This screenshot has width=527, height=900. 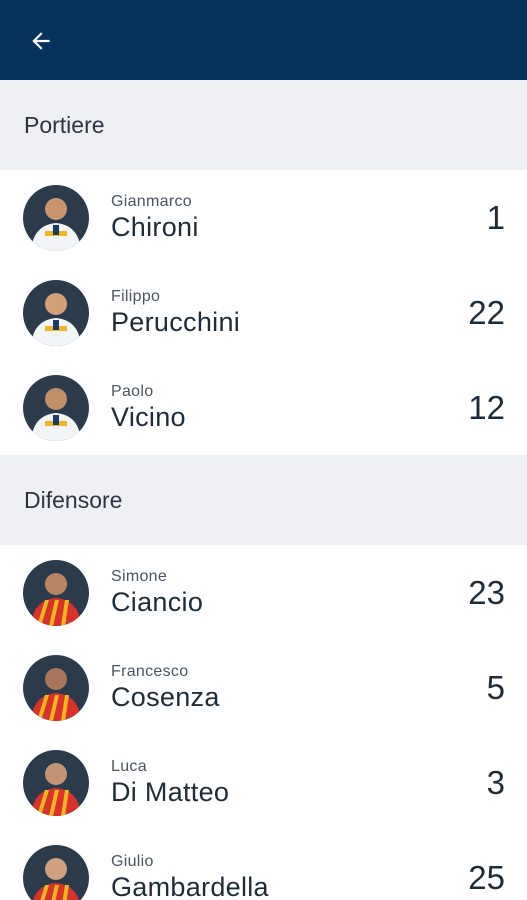 I want to click on player-first-name: Paolo, so click(x=132, y=391).